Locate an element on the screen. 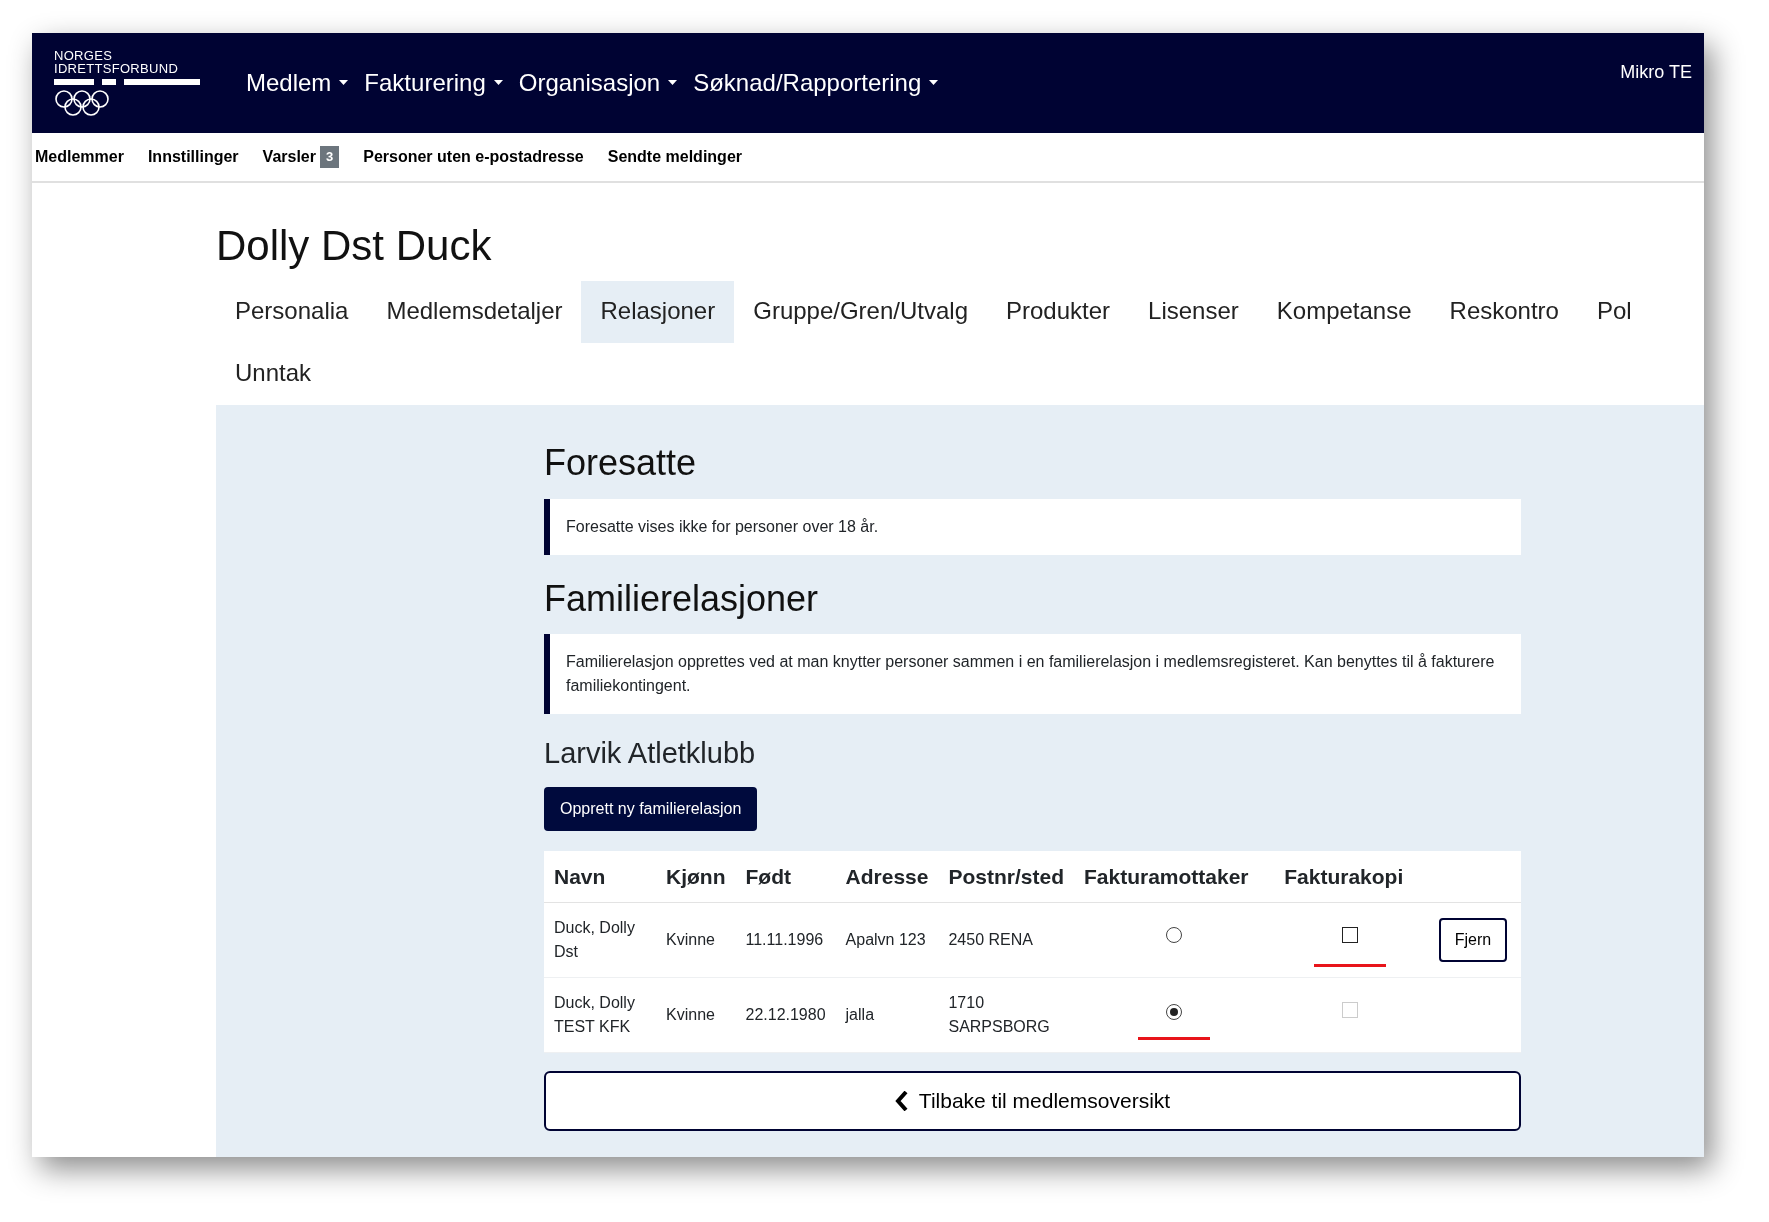 Image resolution: width=1769 pixels, height=1222 pixels. tab: Kompetanse is located at coordinates (1344, 312).